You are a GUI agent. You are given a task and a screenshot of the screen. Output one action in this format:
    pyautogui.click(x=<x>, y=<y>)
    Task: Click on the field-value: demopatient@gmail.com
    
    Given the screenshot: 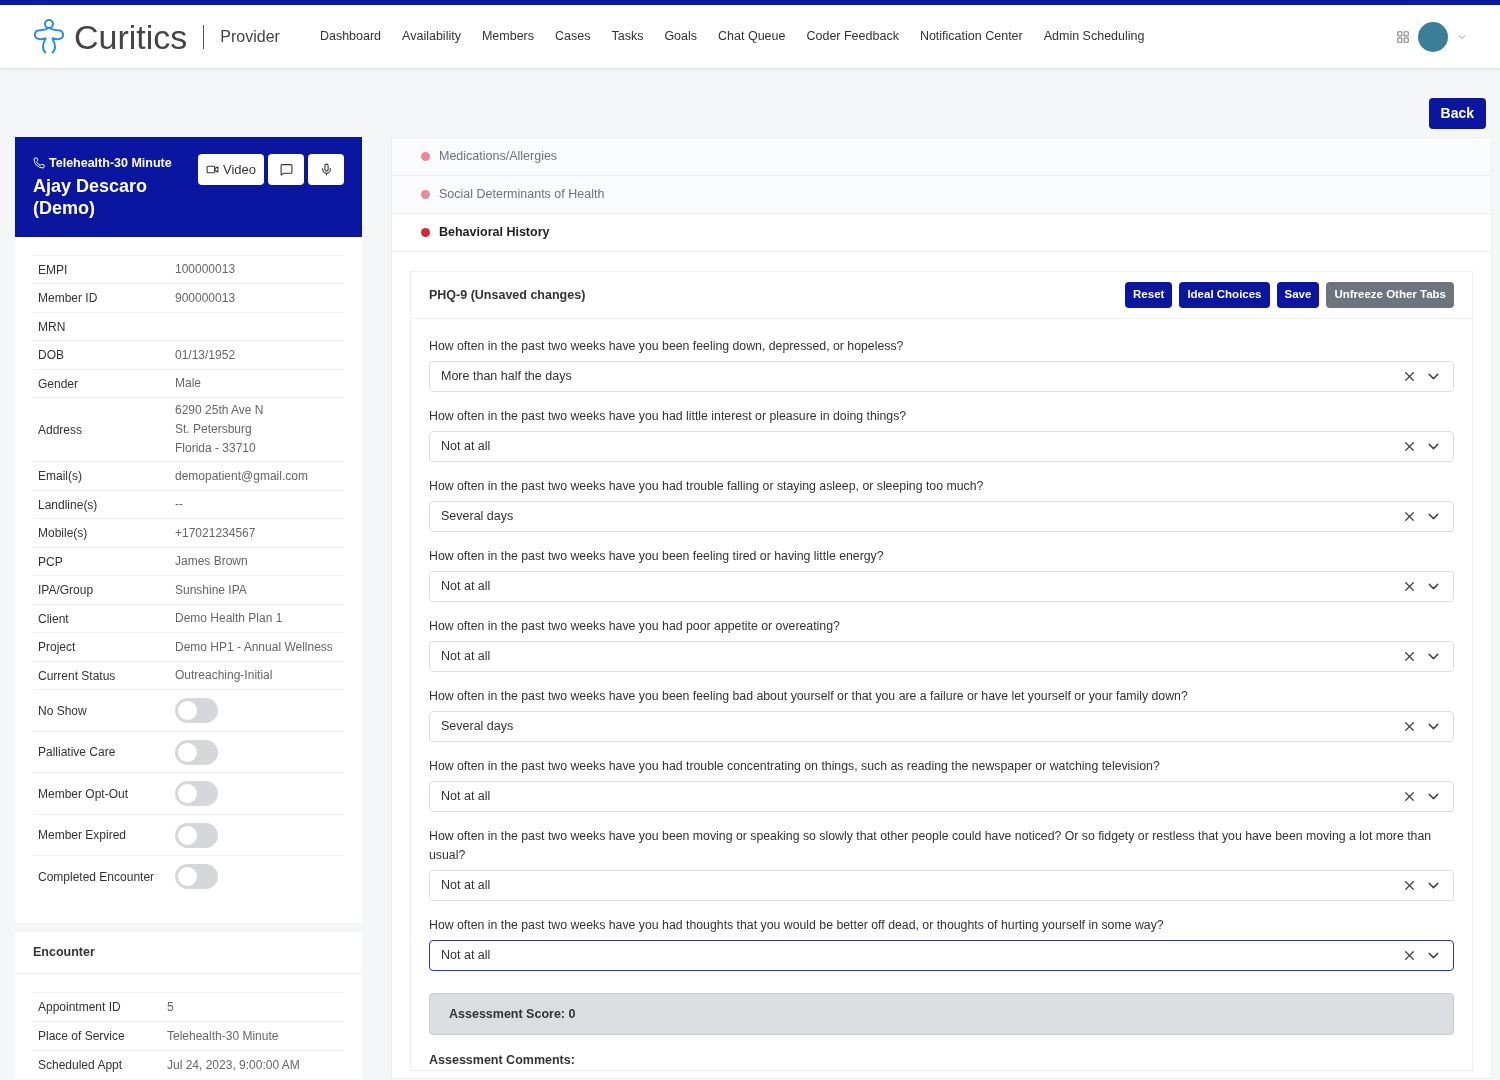 What is the action you would take?
    pyautogui.click(x=241, y=476)
    